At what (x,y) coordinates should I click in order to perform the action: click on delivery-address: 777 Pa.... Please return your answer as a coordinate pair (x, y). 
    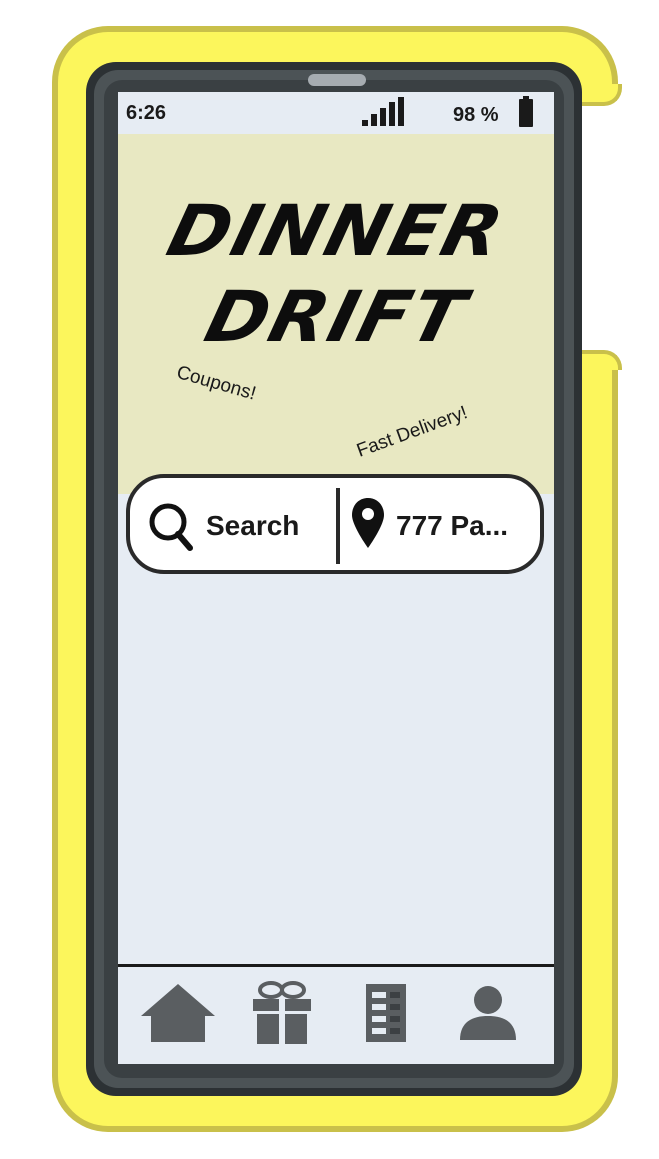
    Looking at the image, I should click on (452, 526).